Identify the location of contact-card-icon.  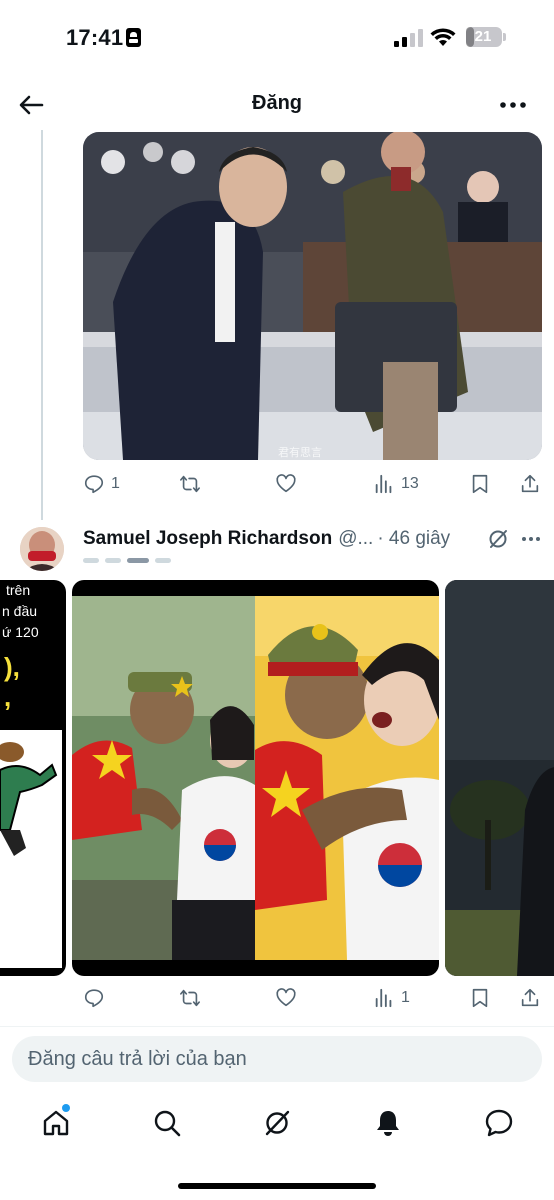
(133, 37).